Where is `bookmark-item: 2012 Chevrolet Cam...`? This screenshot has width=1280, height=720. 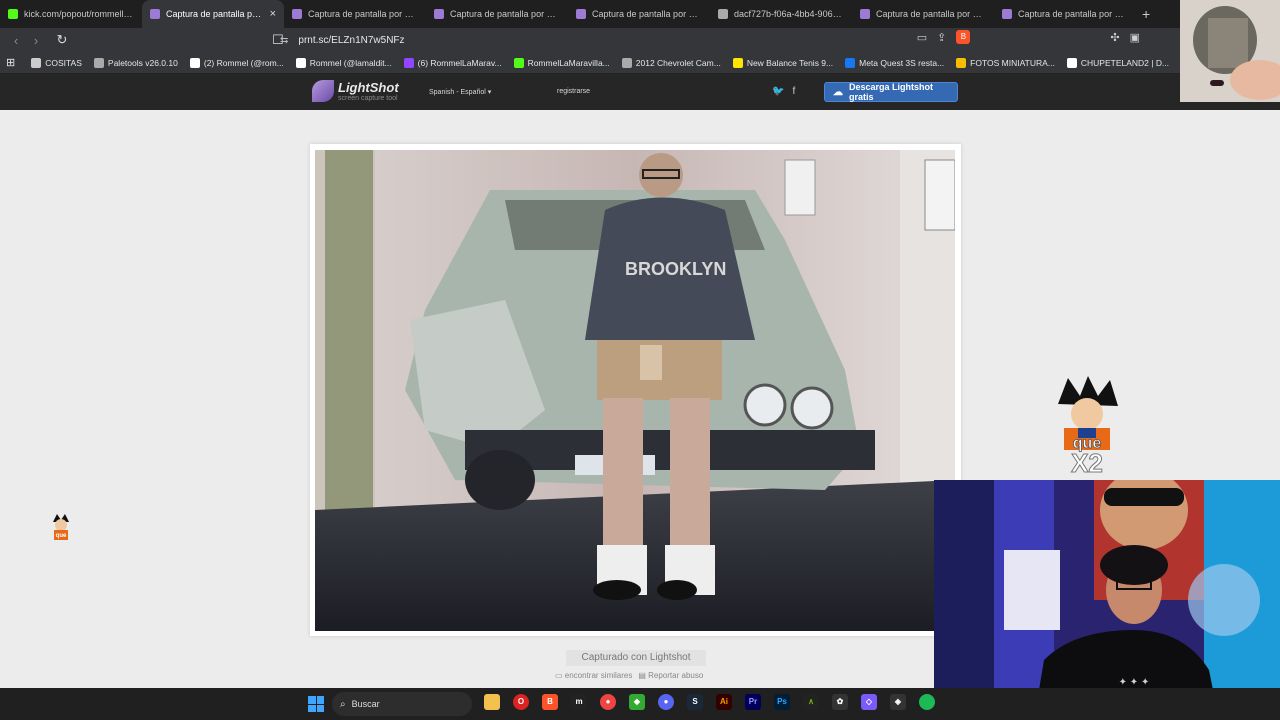 bookmark-item: 2012 Chevrolet Cam... is located at coordinates (671, 62).